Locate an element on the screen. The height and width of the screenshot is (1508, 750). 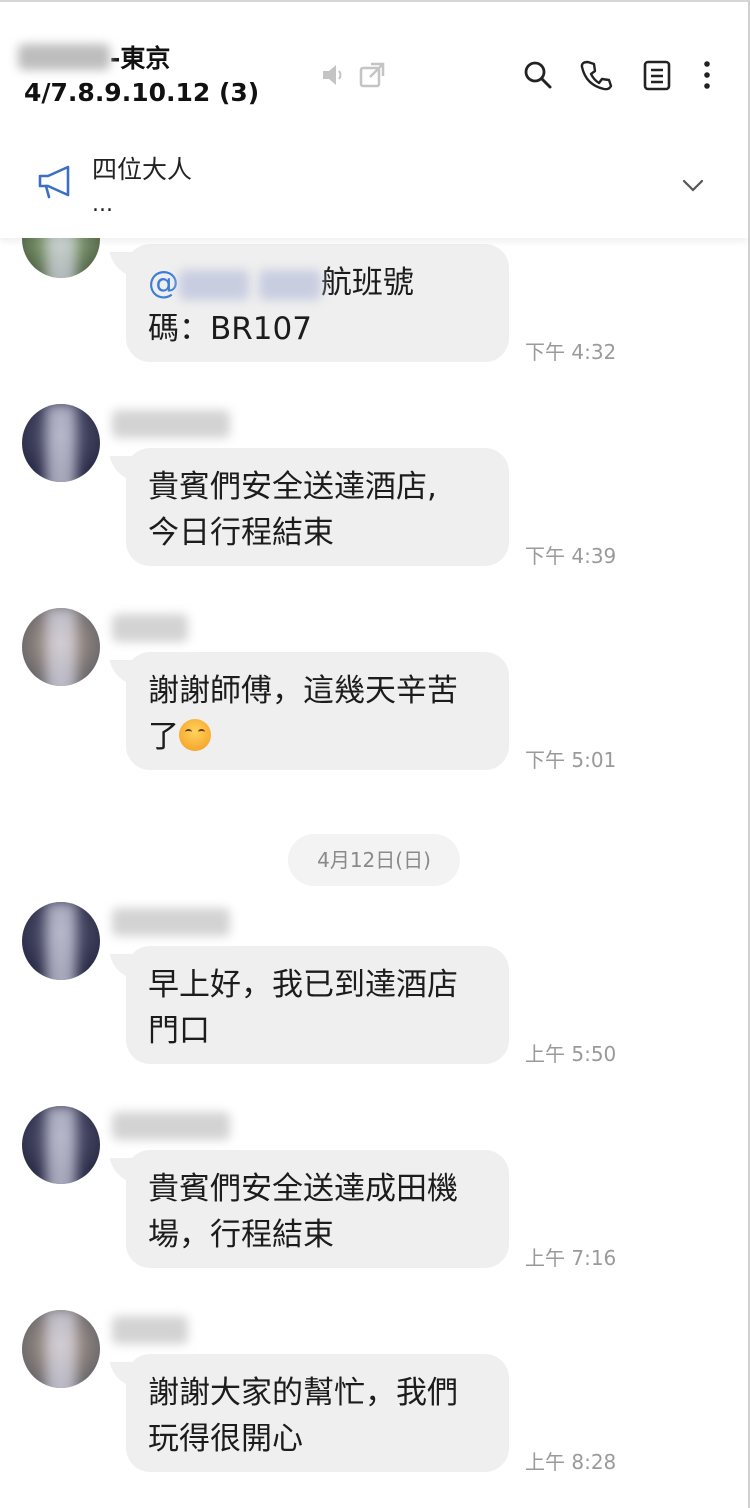
popout-icon is located at coordinates (372, 75).